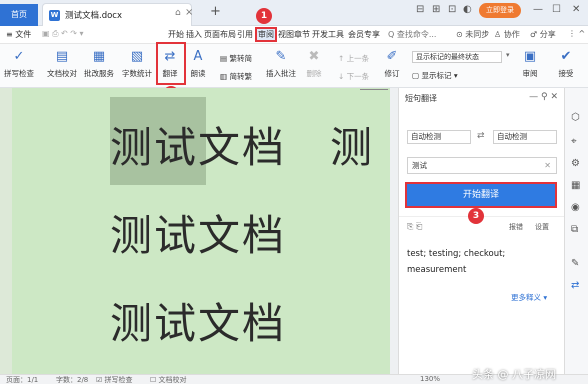  What do you see at coordinates (481, 195) in the screenshot?
I see `start-translate-button: 开始翻译` at bounding box center [481, 195].